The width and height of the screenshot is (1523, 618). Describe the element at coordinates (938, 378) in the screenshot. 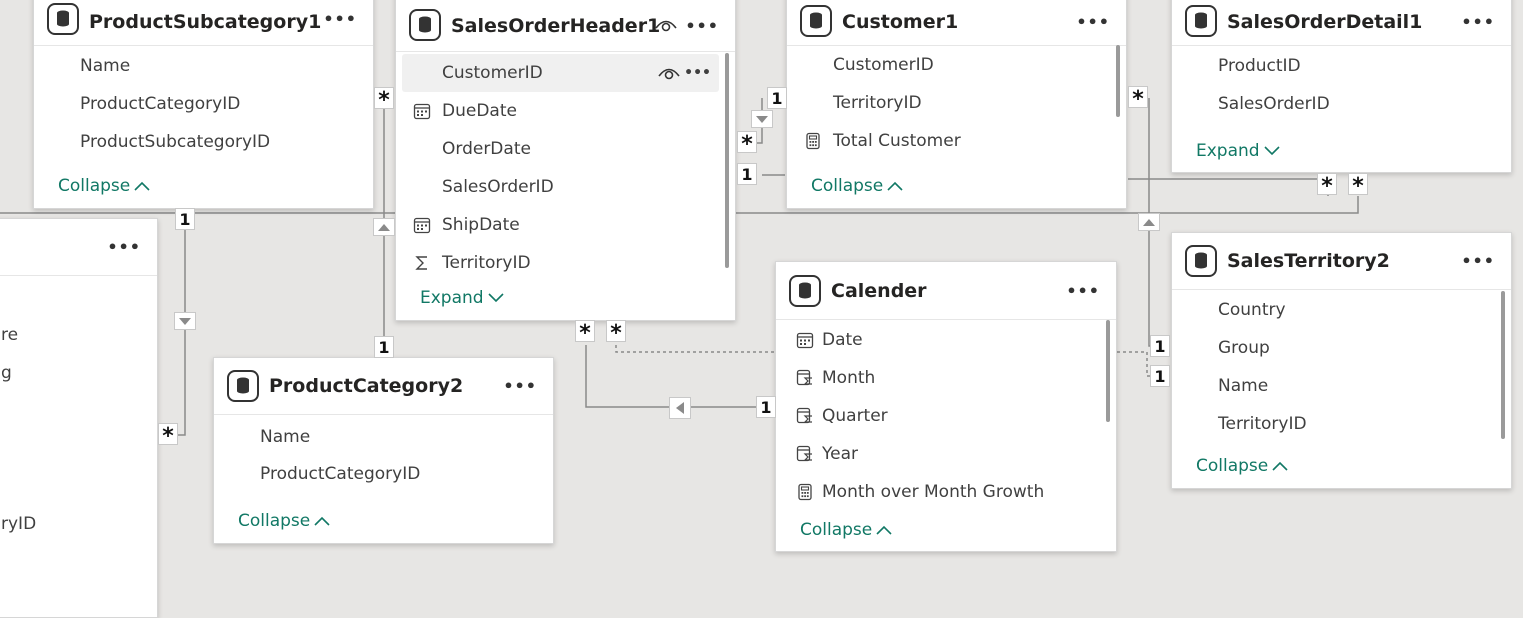

I see `field-item: Month` at that location.